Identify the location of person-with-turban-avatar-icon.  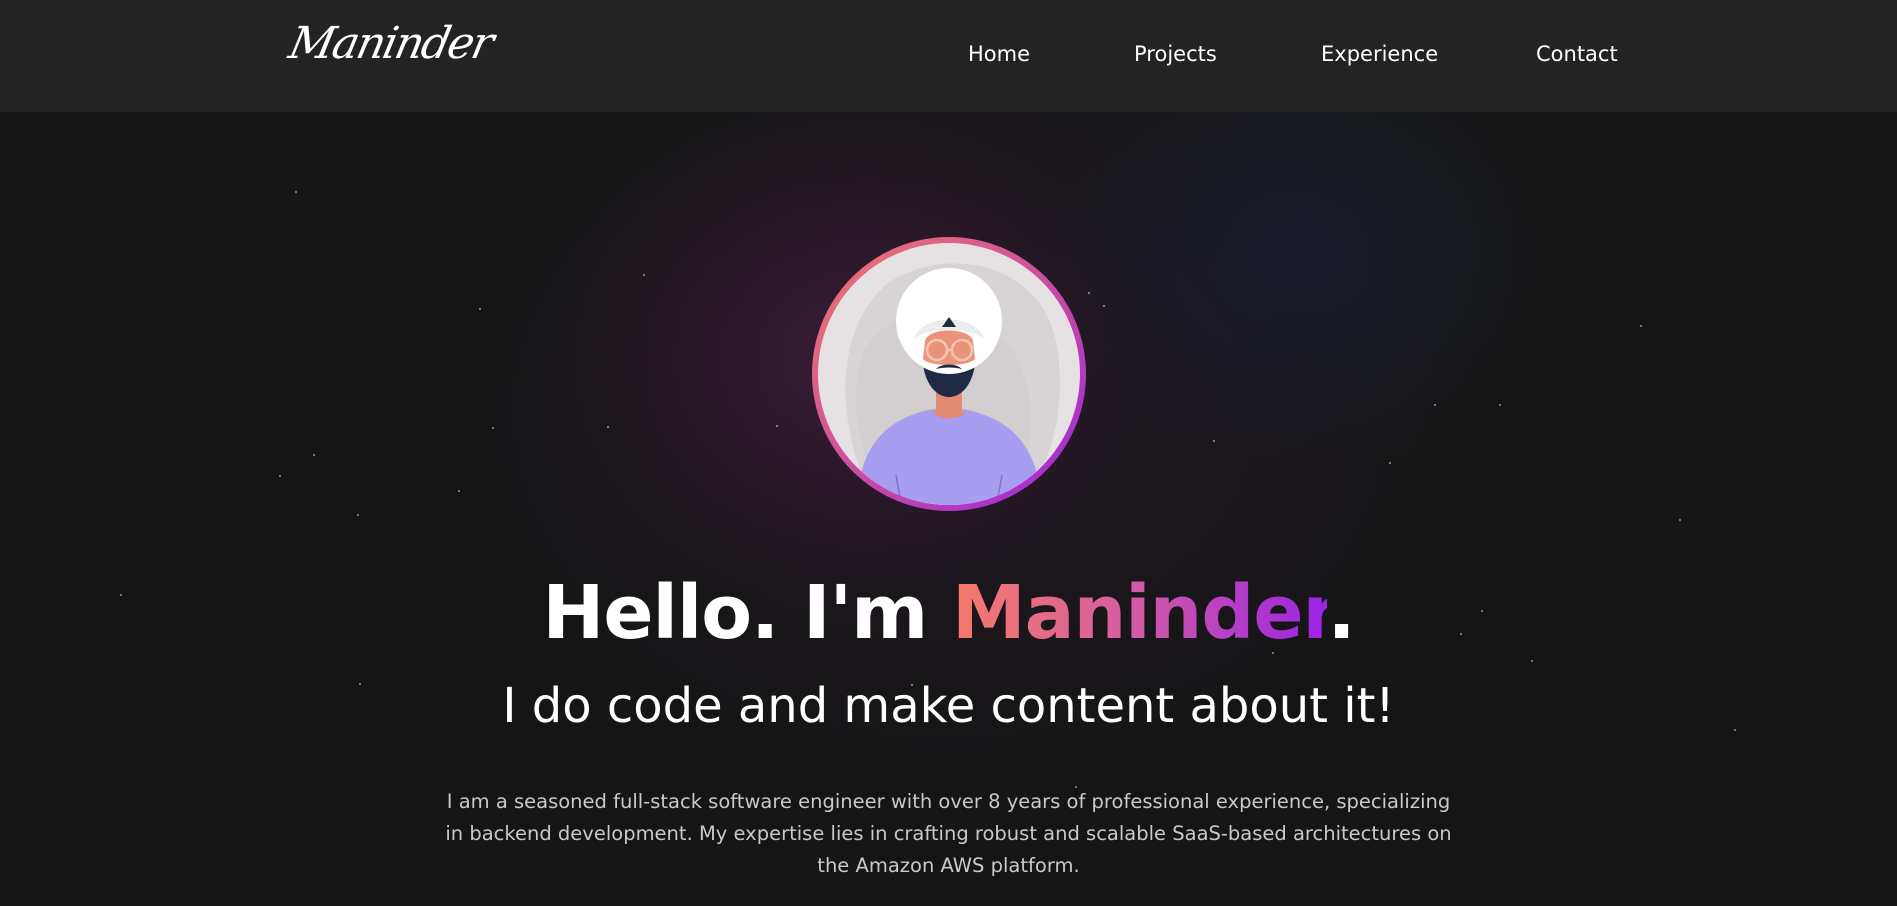
(949, 374).